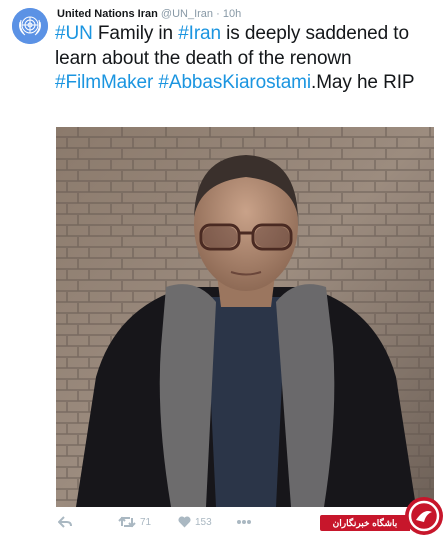 The width and height of the screenshot is (444, 542). What do you see at coordinates (199, 33) in the screenshot?
I see `hashtag-iran: #Iran` at bounding box center [199, 33].